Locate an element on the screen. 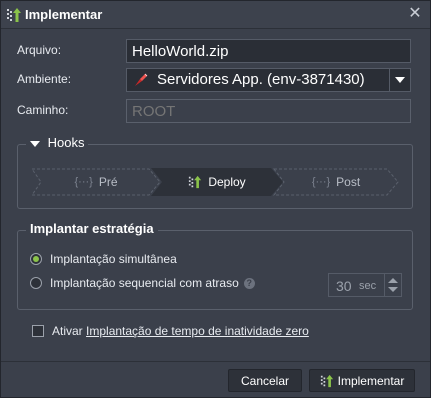 The height and width of the screenshot is (398, 431). delay-value: 30 is located at coordinates (344, 286).